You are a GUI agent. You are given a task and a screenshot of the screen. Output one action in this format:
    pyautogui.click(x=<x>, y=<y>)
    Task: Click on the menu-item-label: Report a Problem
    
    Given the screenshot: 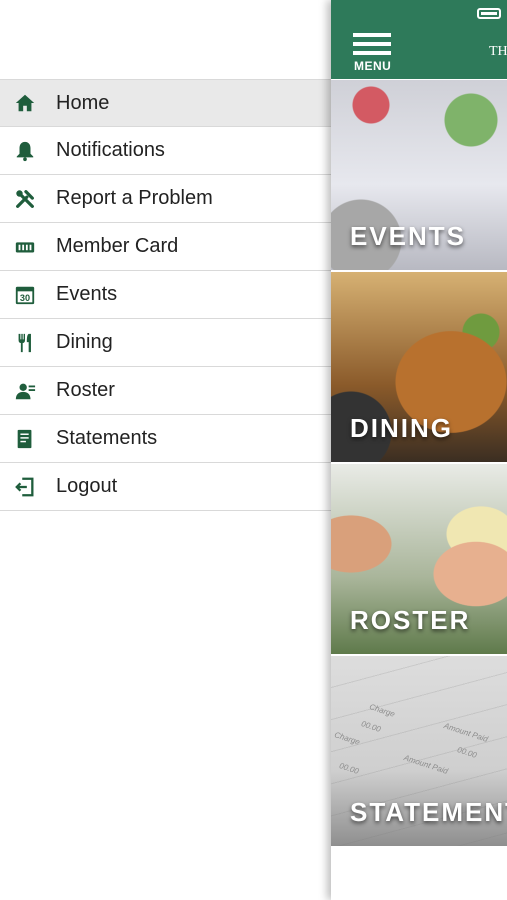 What is the action you would take?
    pyautogui.click(x=134, y=198)
    